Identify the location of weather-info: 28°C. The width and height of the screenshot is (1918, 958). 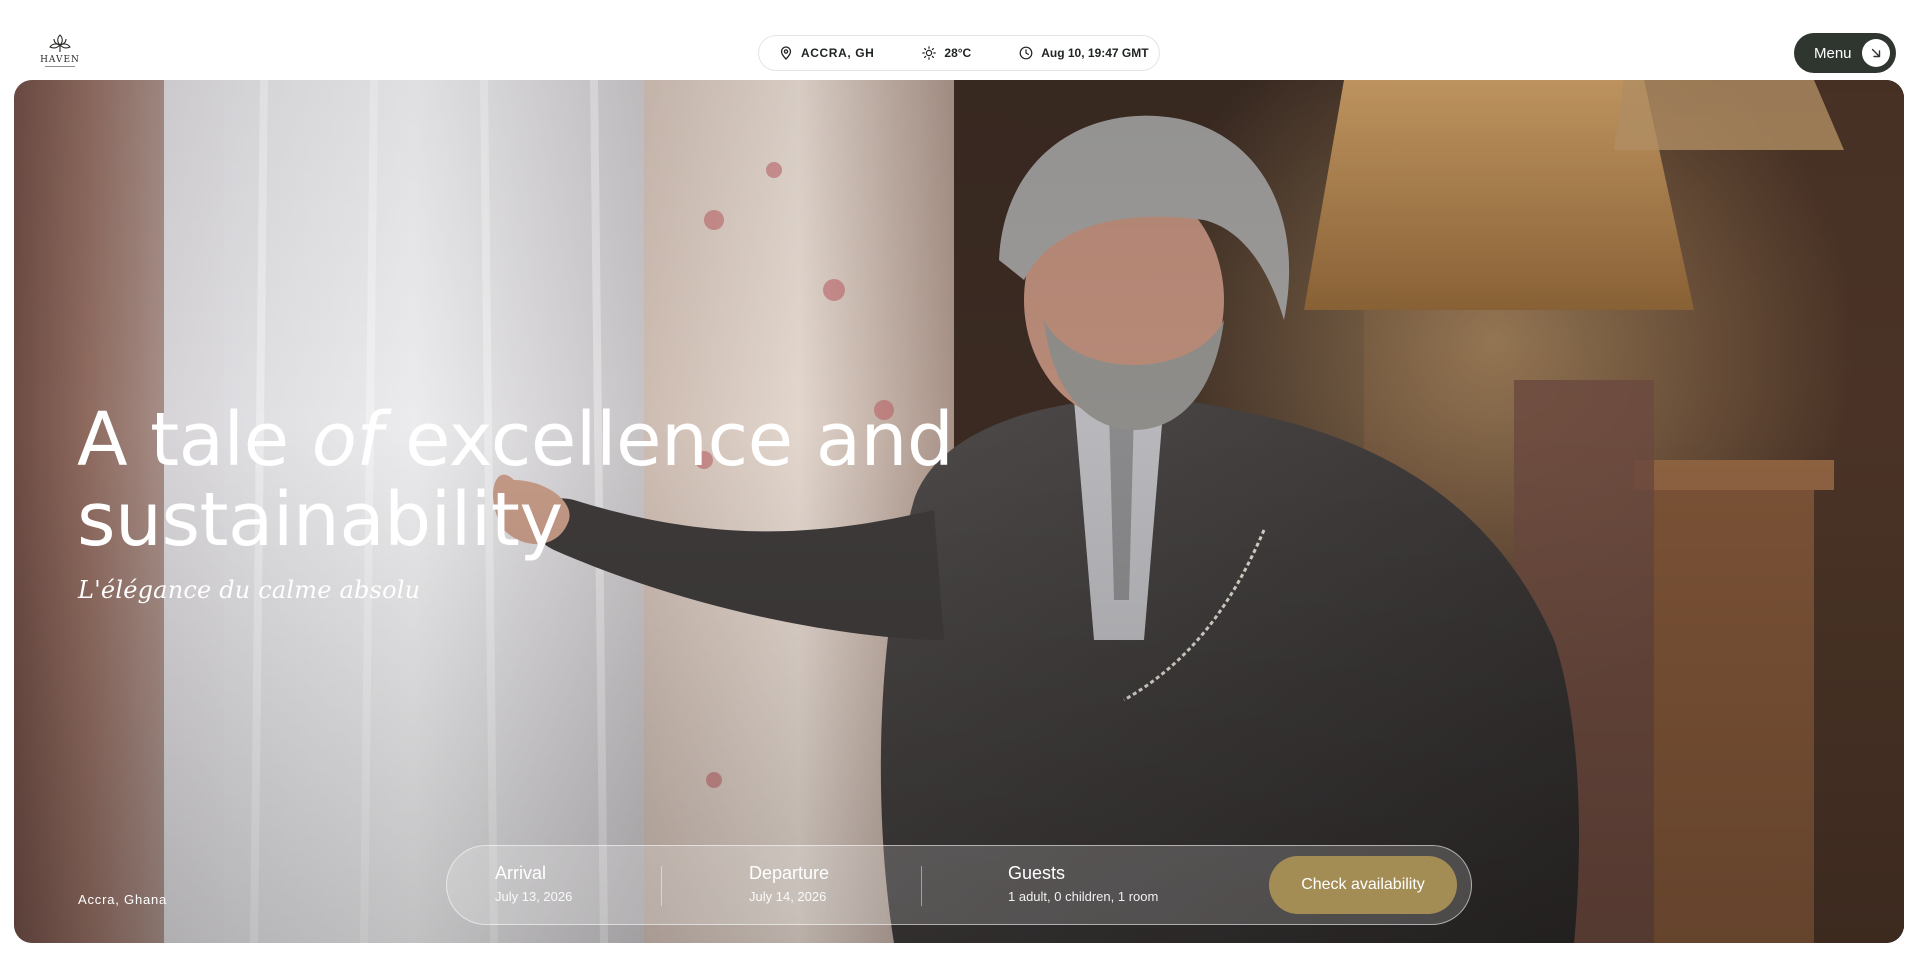
(946, 53).